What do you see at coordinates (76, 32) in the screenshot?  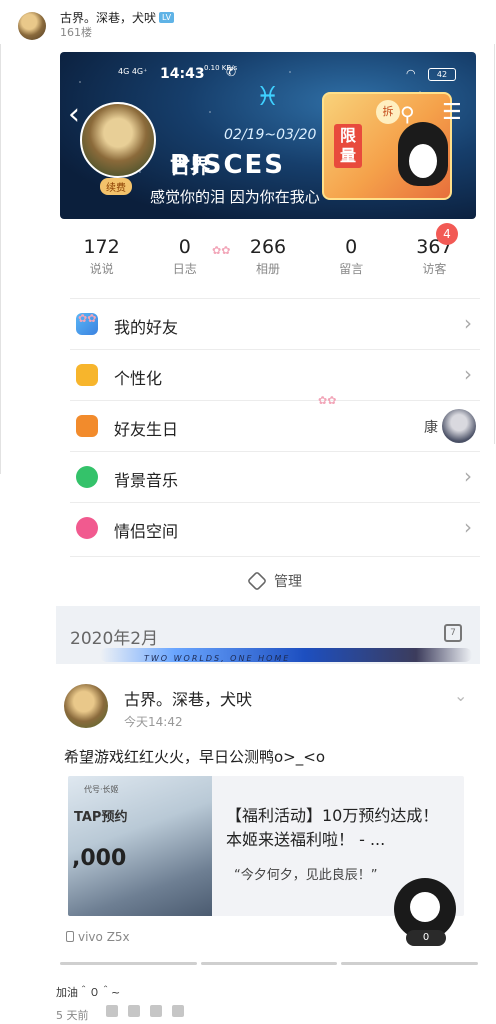 I see `post-floor-number: 161楼` at bounding box center [76, 32].